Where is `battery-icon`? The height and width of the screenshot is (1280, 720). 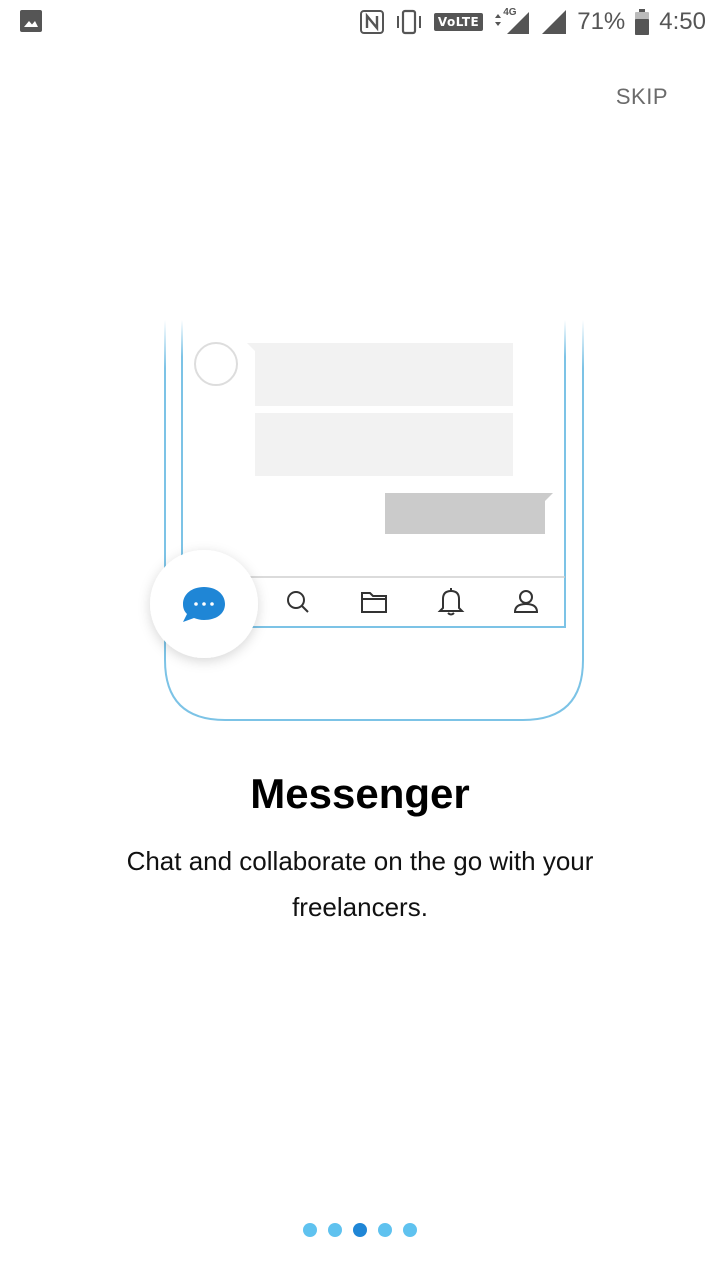 battery-icon is located at coordinates (642, 22).